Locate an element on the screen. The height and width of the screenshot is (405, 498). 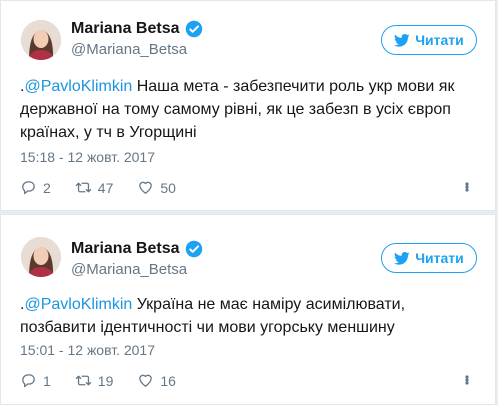
reply-count: 2 is located at coordinates (47, 187).